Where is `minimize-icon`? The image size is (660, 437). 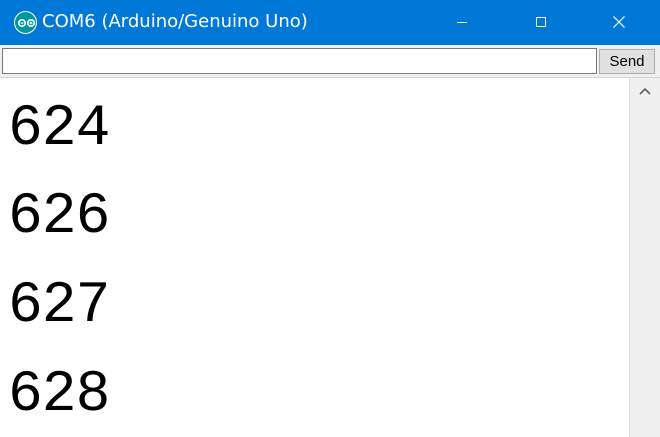
minimize-icon is located at coordinates (462, 22).